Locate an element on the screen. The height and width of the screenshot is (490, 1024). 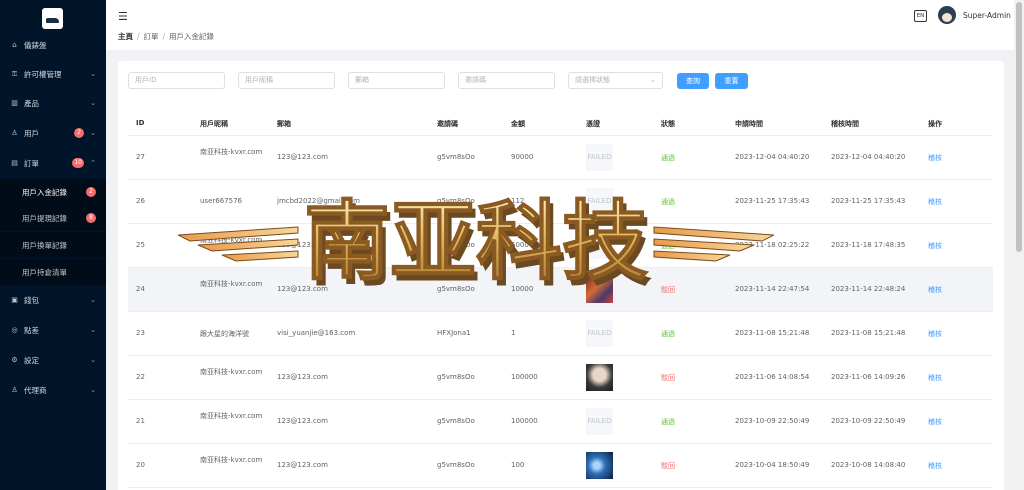
withdraw-badge: 8 is located at coordinates (91, 218).